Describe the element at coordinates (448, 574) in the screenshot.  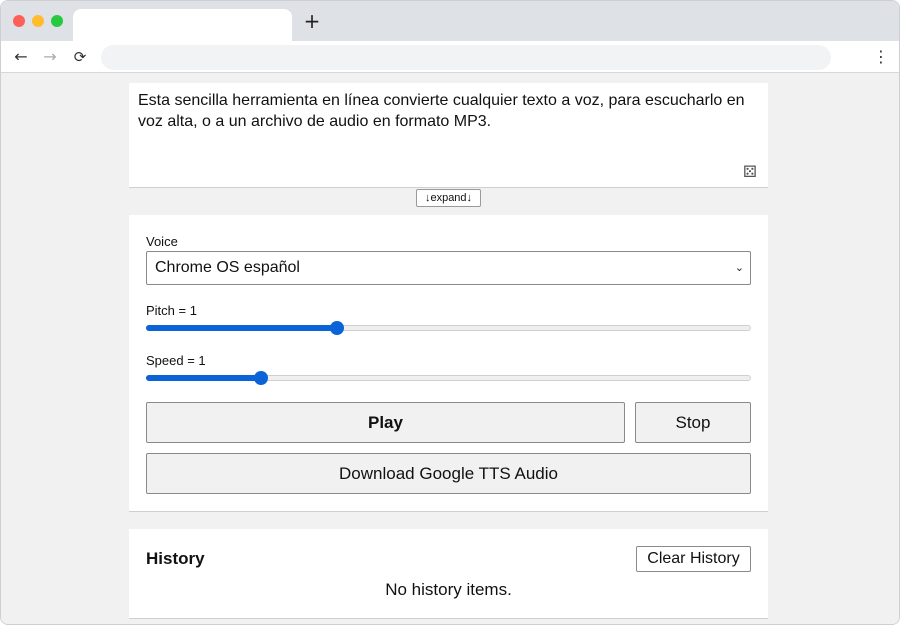
I see `history-panel: History Clear History No history items.` at that location.